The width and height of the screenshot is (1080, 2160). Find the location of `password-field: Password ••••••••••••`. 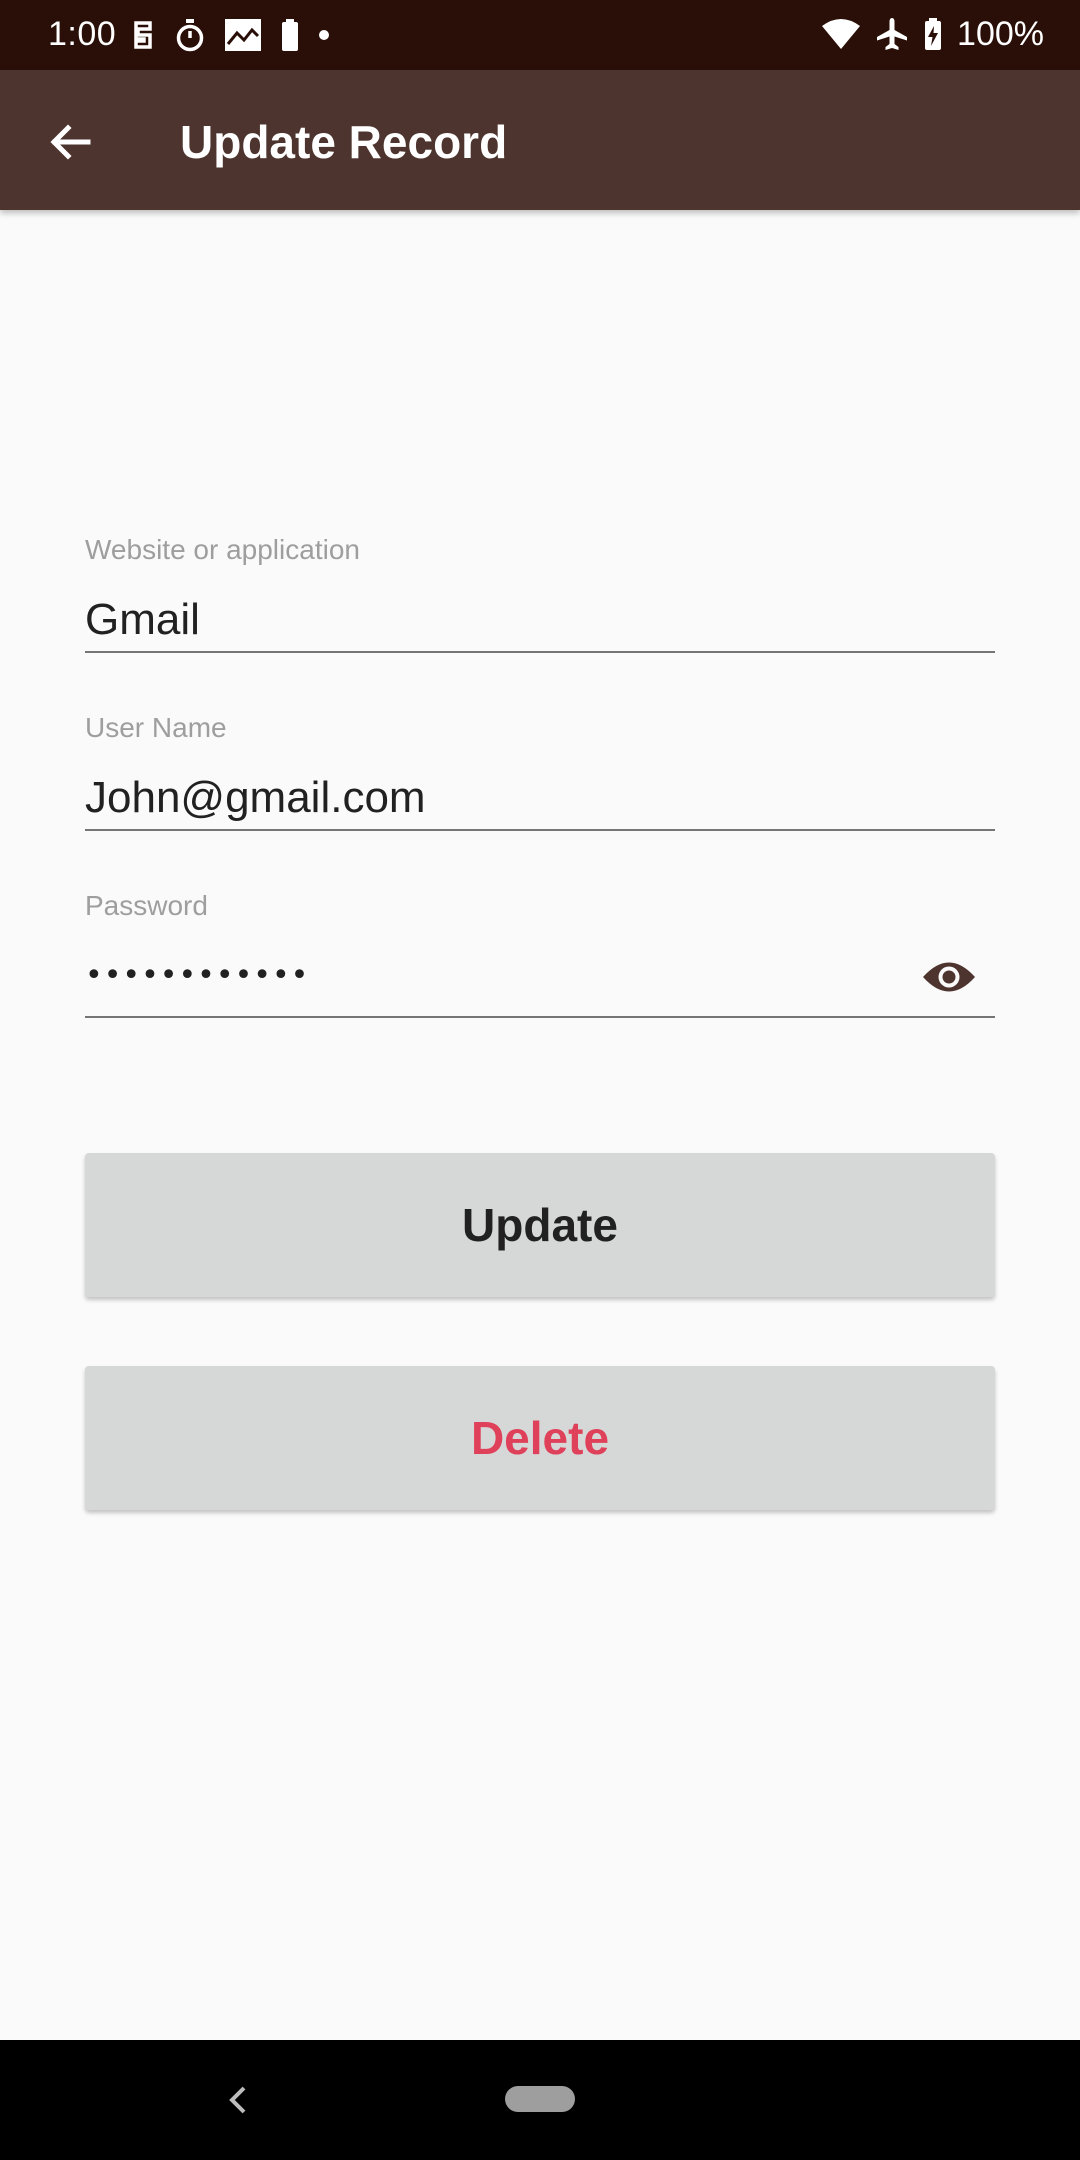

password-field: Password •••••••••••• is located at coordinates (540, 954).